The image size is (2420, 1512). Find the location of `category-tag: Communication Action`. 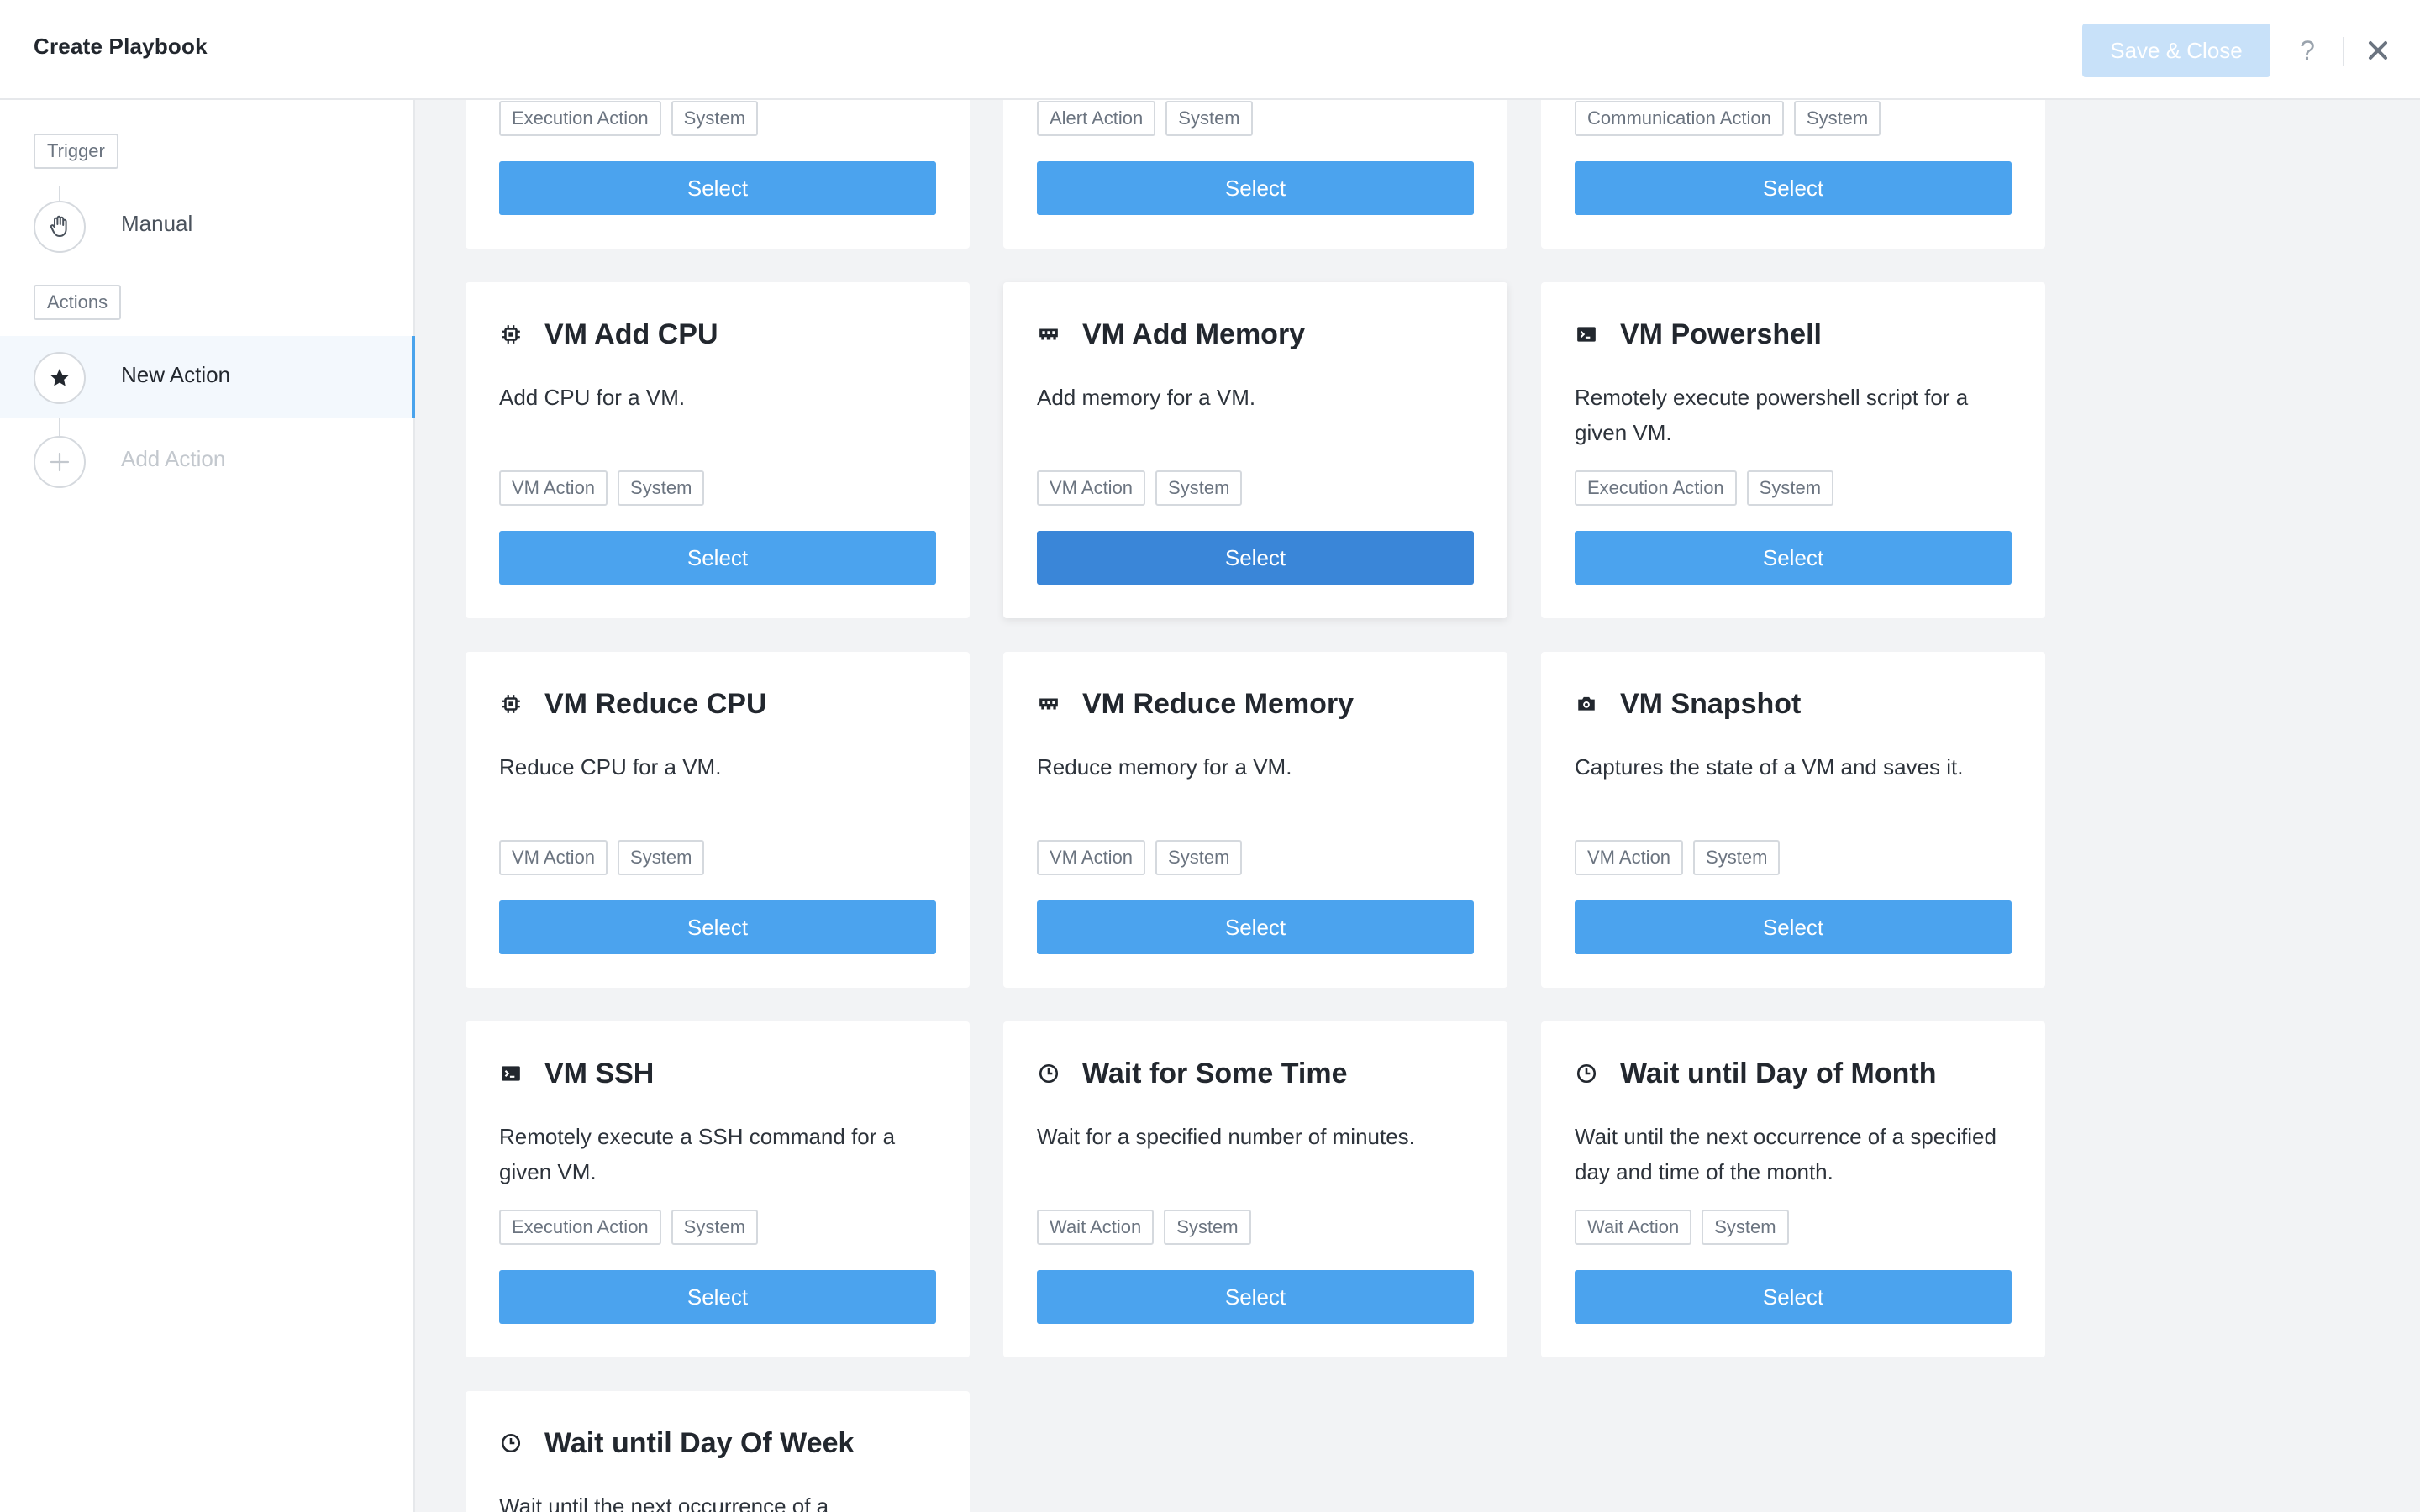

category-tag: Communication Action is located at coordinates (1680, 118).